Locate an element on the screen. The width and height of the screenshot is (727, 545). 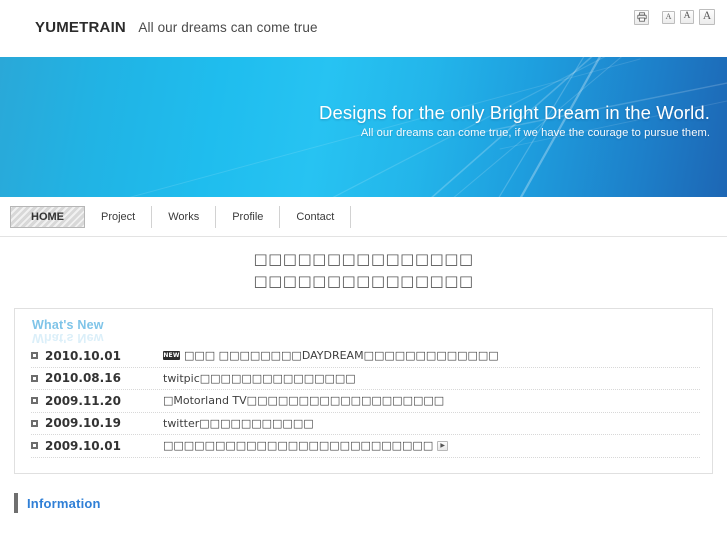
news-item: 2009.10.01 □□□□□□□□□□□□□□□□□□□□□□□□□□ ▶ is located at coordinates (365, 446).